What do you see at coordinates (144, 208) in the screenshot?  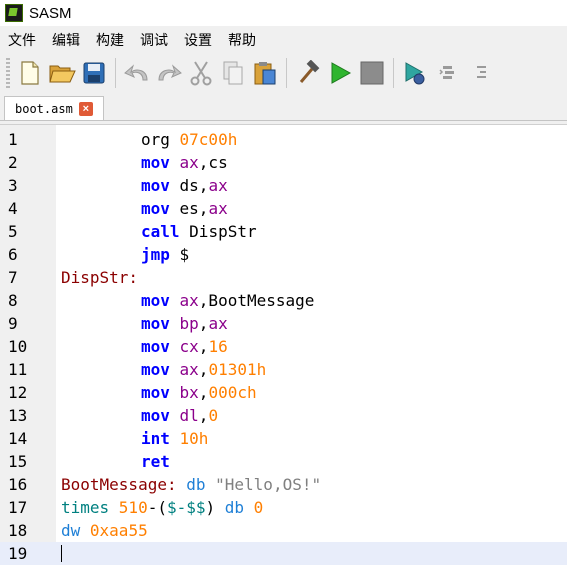 I see `code-text: mov es,ax` at bounding box center [144, 208].